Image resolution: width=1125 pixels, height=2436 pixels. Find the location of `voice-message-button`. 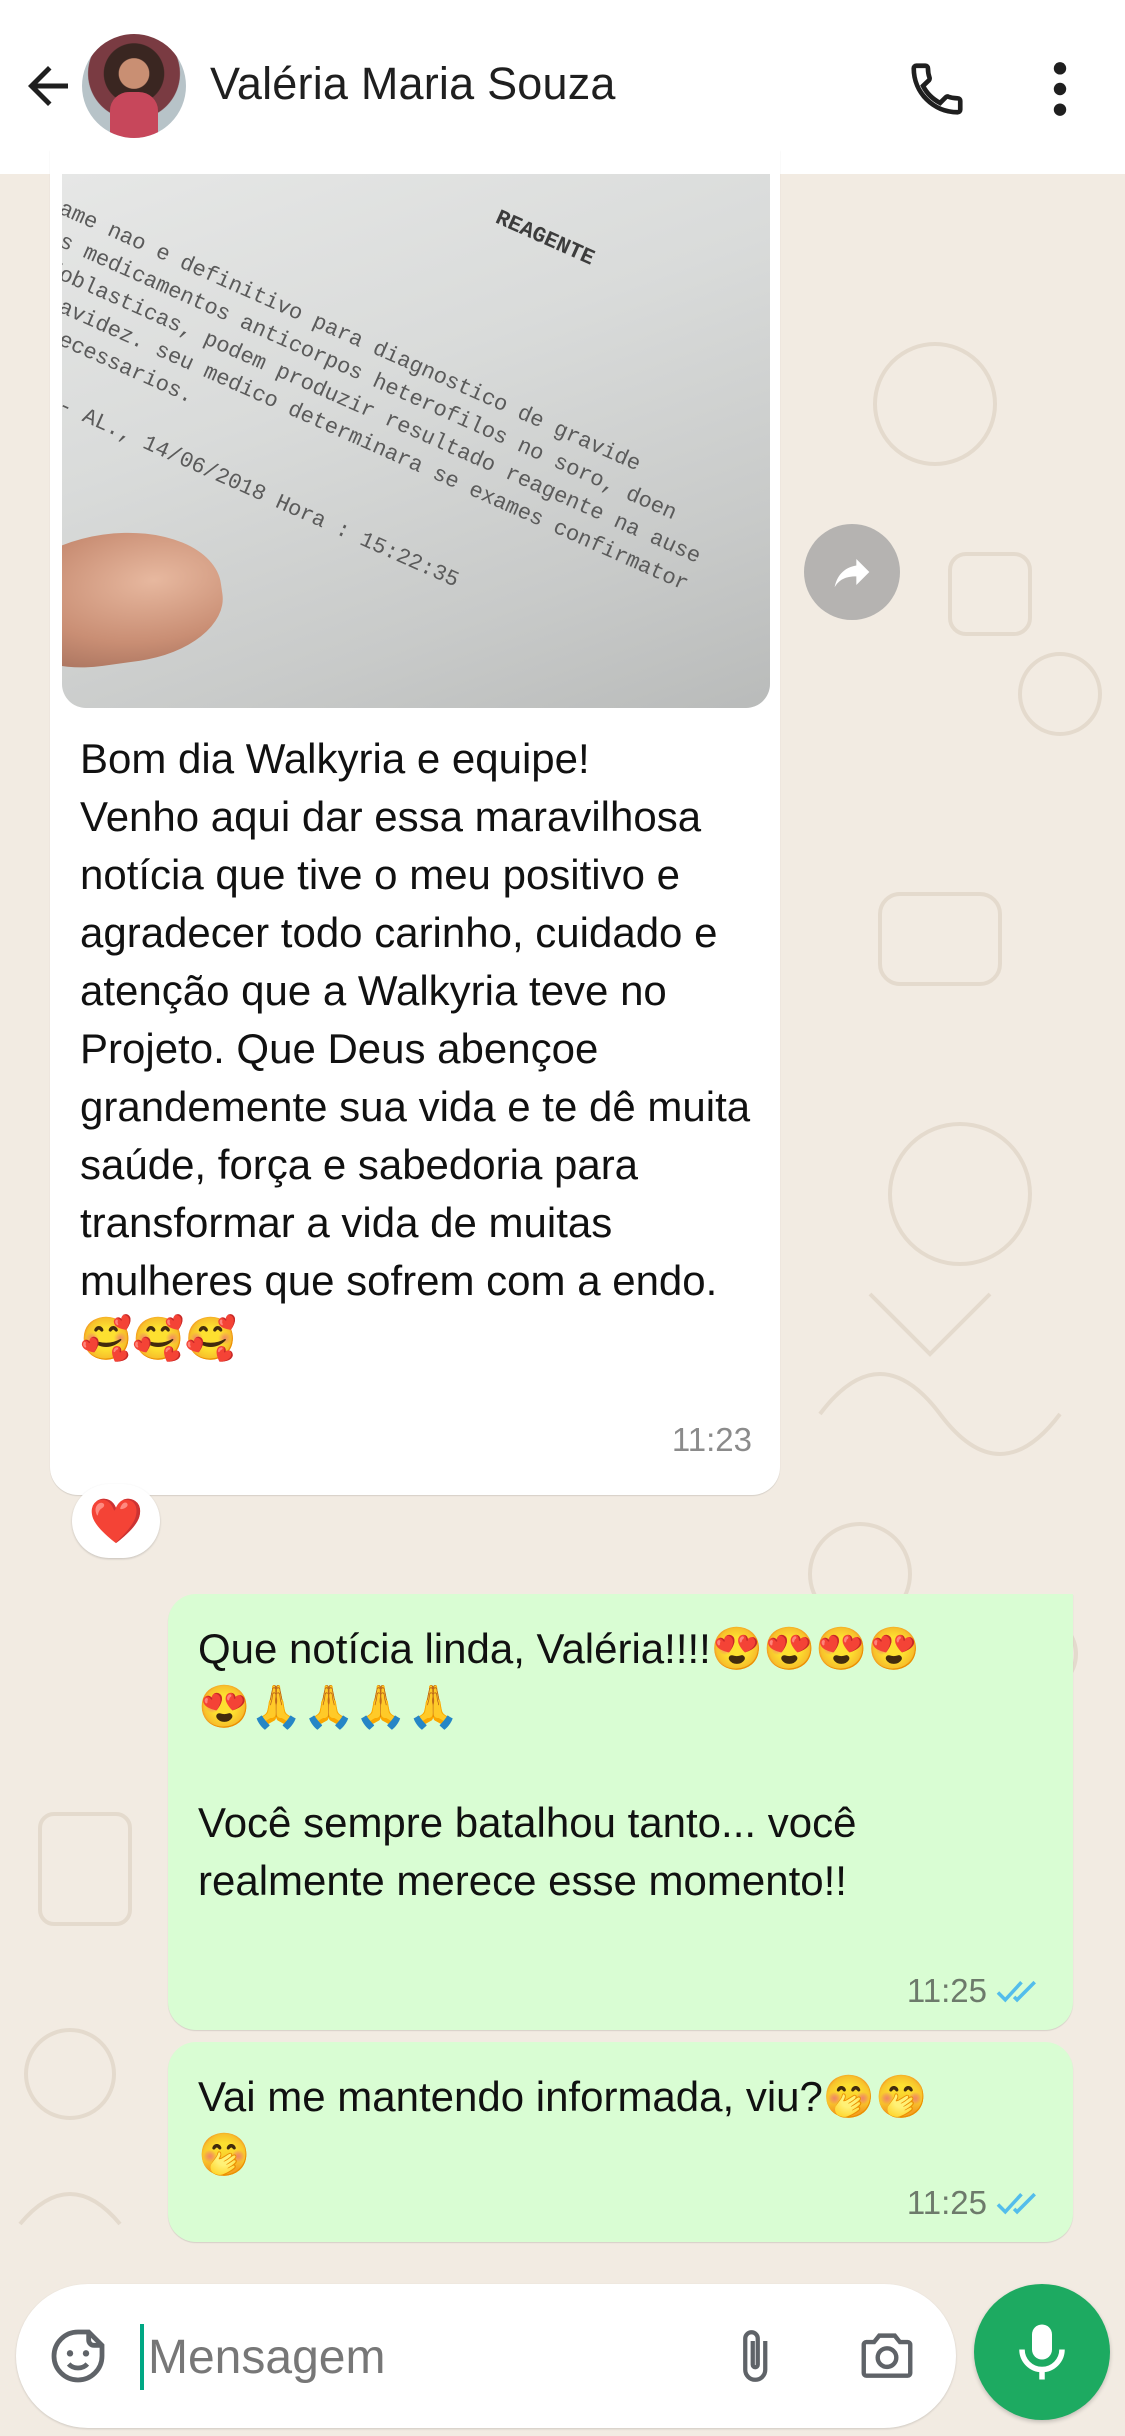

voice-message-button is located at coordinates (1042, 2352).